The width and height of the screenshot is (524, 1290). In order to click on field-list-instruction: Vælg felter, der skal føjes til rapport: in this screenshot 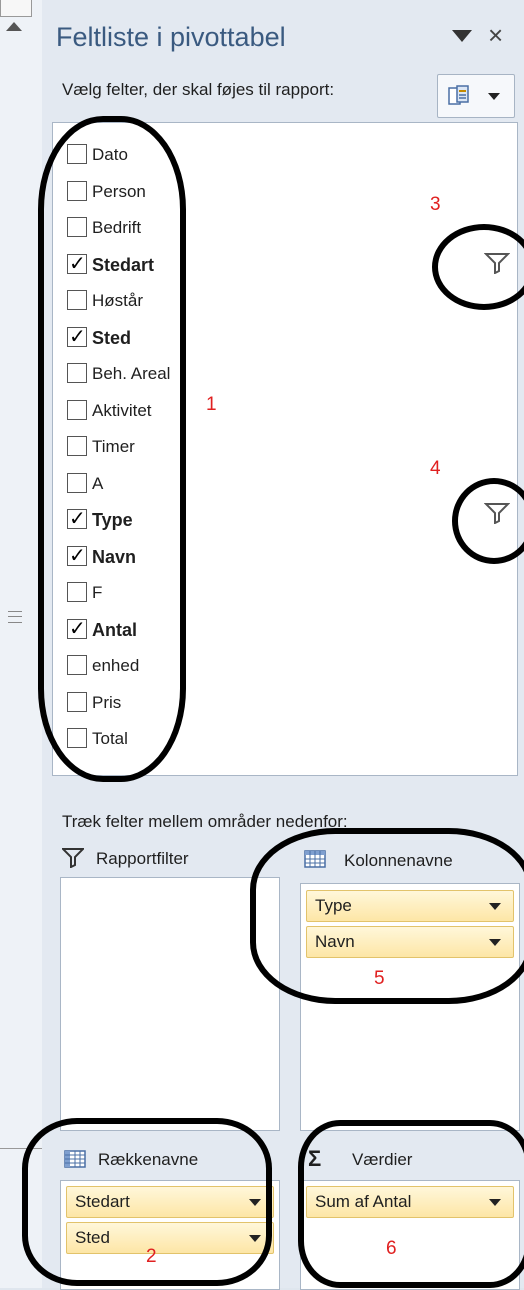, I will do `click(198, 89)`.